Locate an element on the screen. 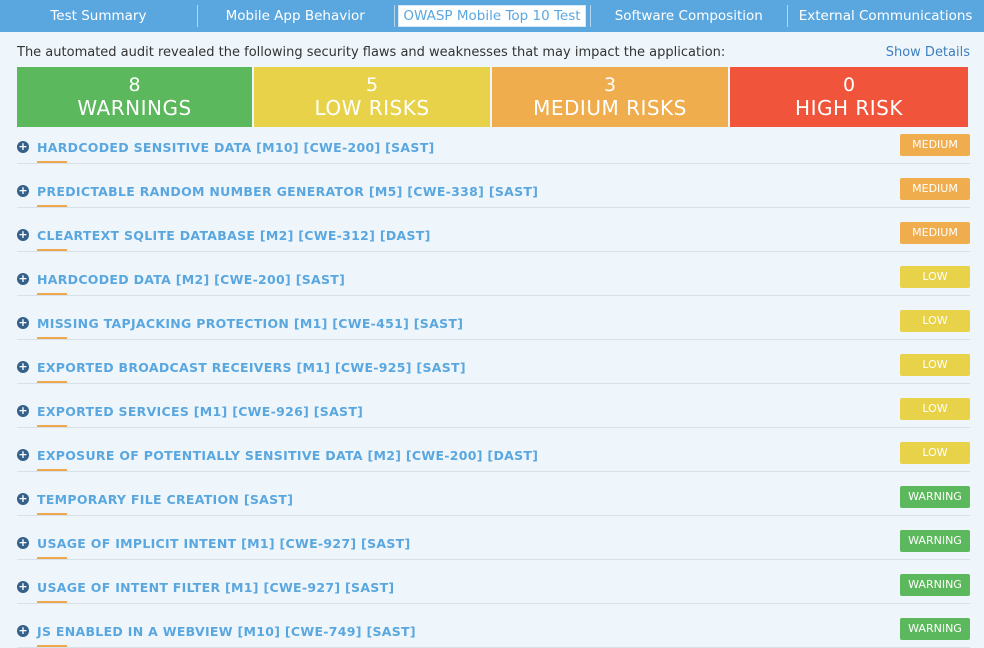  finding-title: EXPORTED SERVICES [M1] [CWE-926] [SAST] is located at coordinates (200, 411).